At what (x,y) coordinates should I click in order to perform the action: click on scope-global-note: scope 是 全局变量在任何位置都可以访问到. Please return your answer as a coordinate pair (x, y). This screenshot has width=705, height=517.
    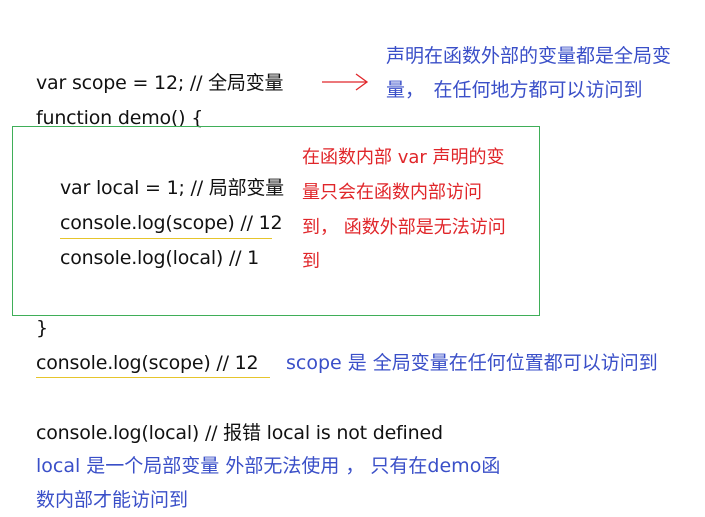
    Looking at the image, I should click on (472, 363).